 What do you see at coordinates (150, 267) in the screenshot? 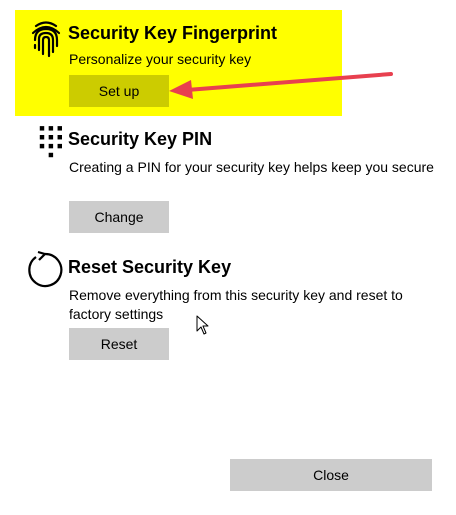
I see `reset-title: Reset Security Key` at bounding box center [150, 267].